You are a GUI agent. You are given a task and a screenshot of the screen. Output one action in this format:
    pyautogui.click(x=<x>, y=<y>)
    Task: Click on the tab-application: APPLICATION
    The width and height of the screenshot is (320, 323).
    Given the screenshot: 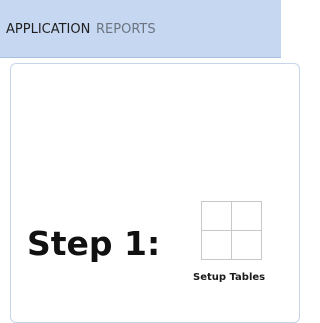 What is the action you would take?
    pyautogui.click(x=48, y=30)
    